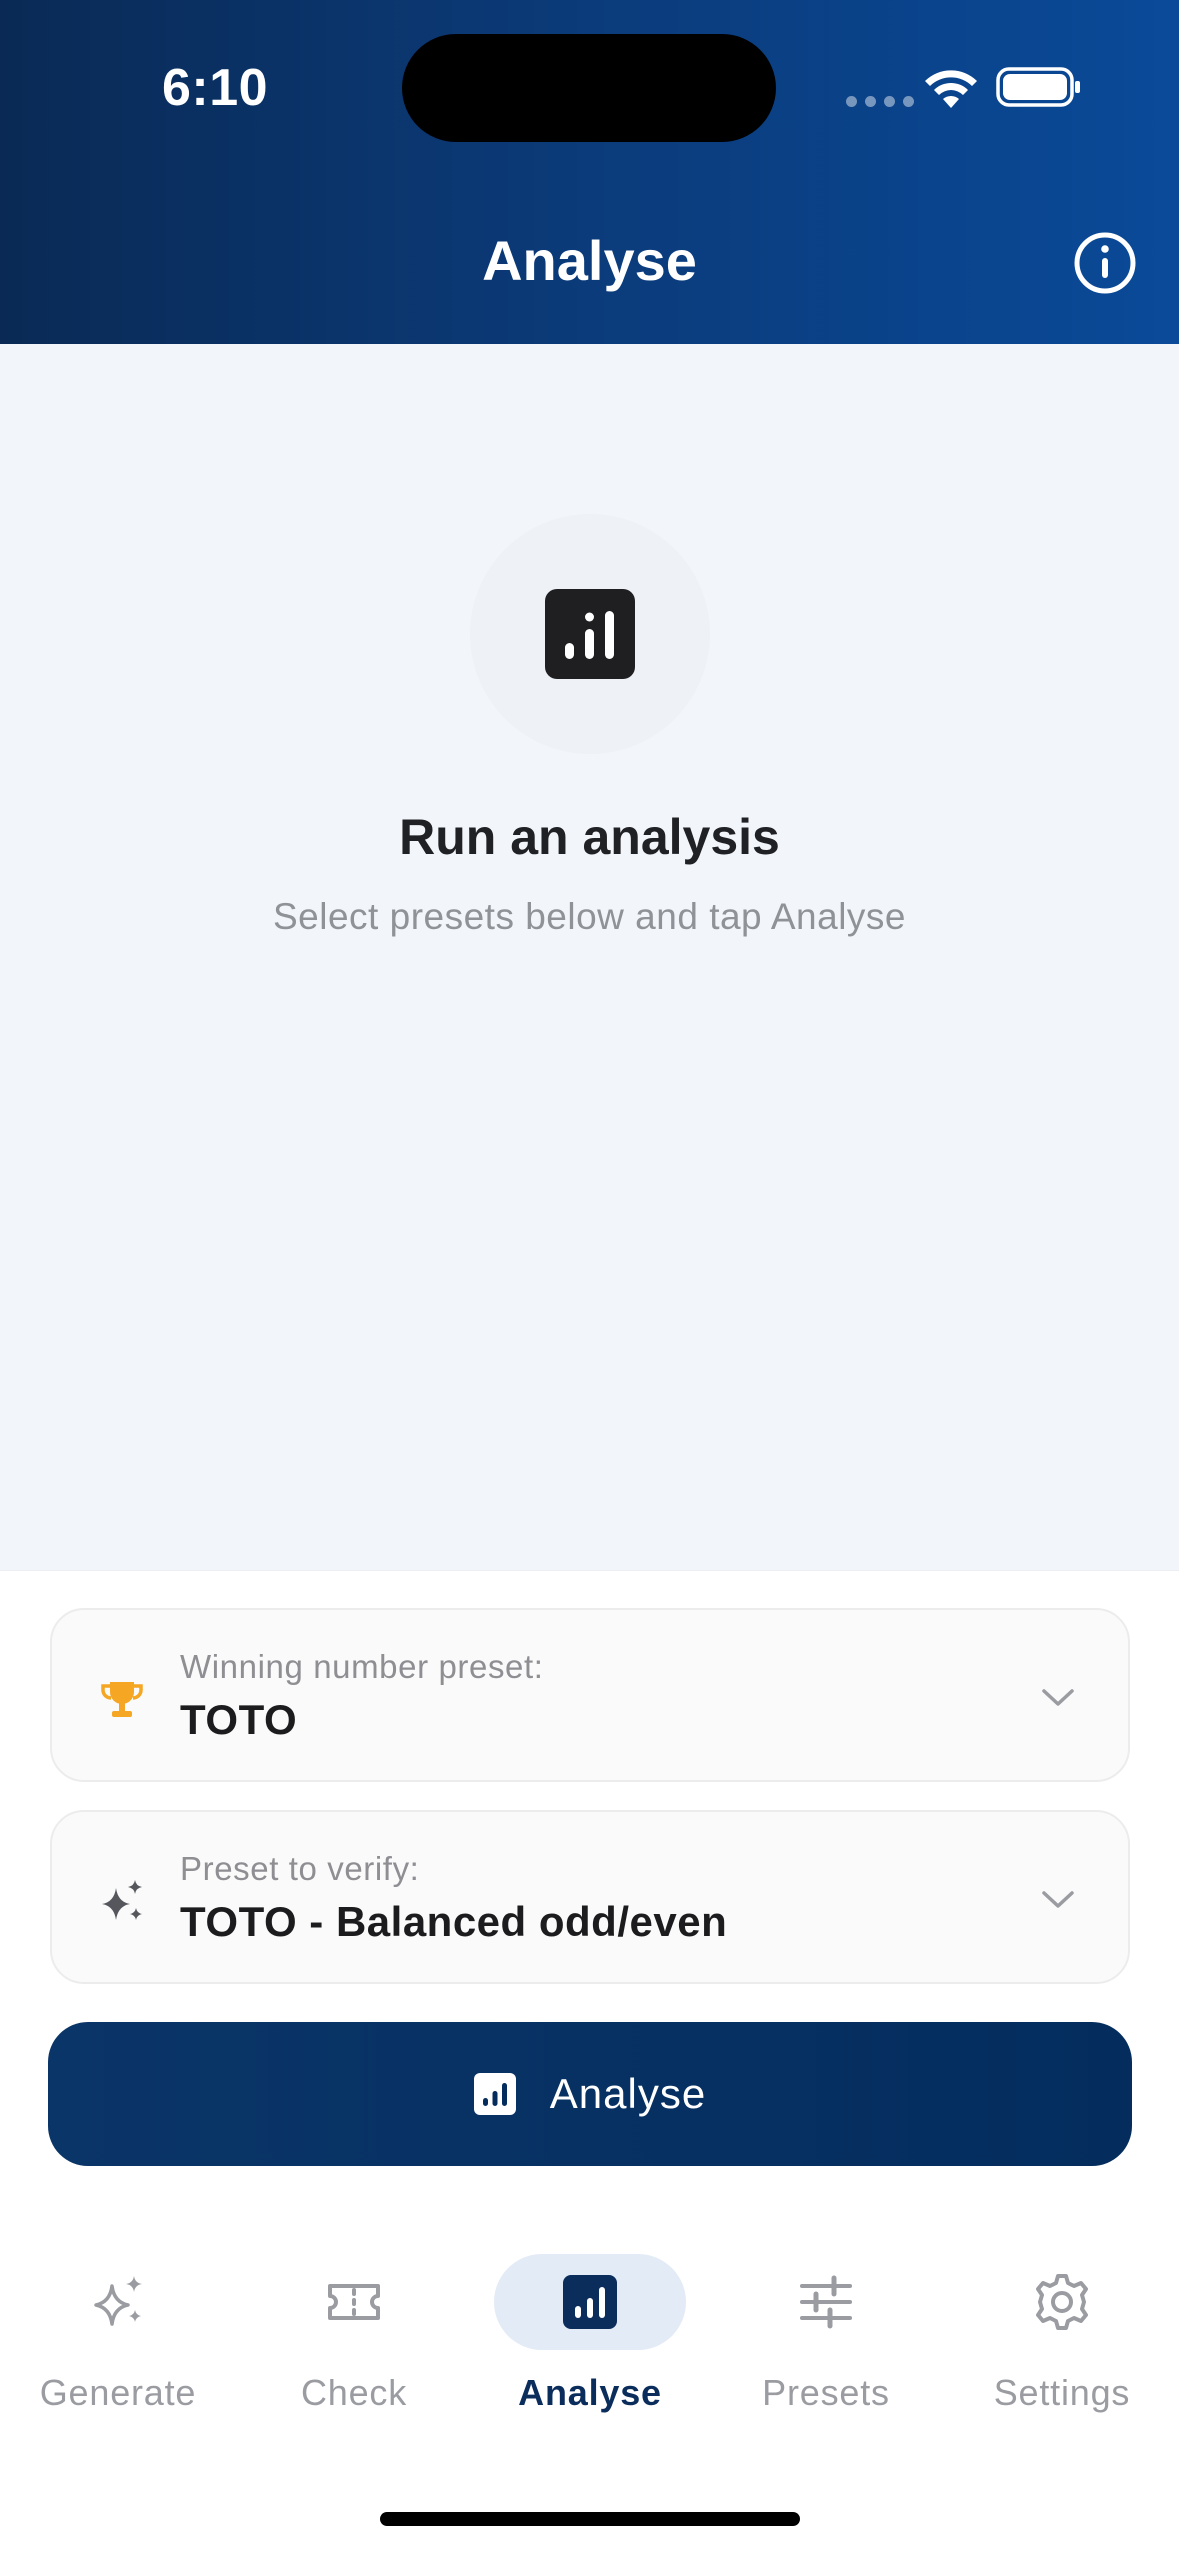 This screenshot has width=1179, height=2556. I want to click on empty-state-icon-container, so click(590, 634).